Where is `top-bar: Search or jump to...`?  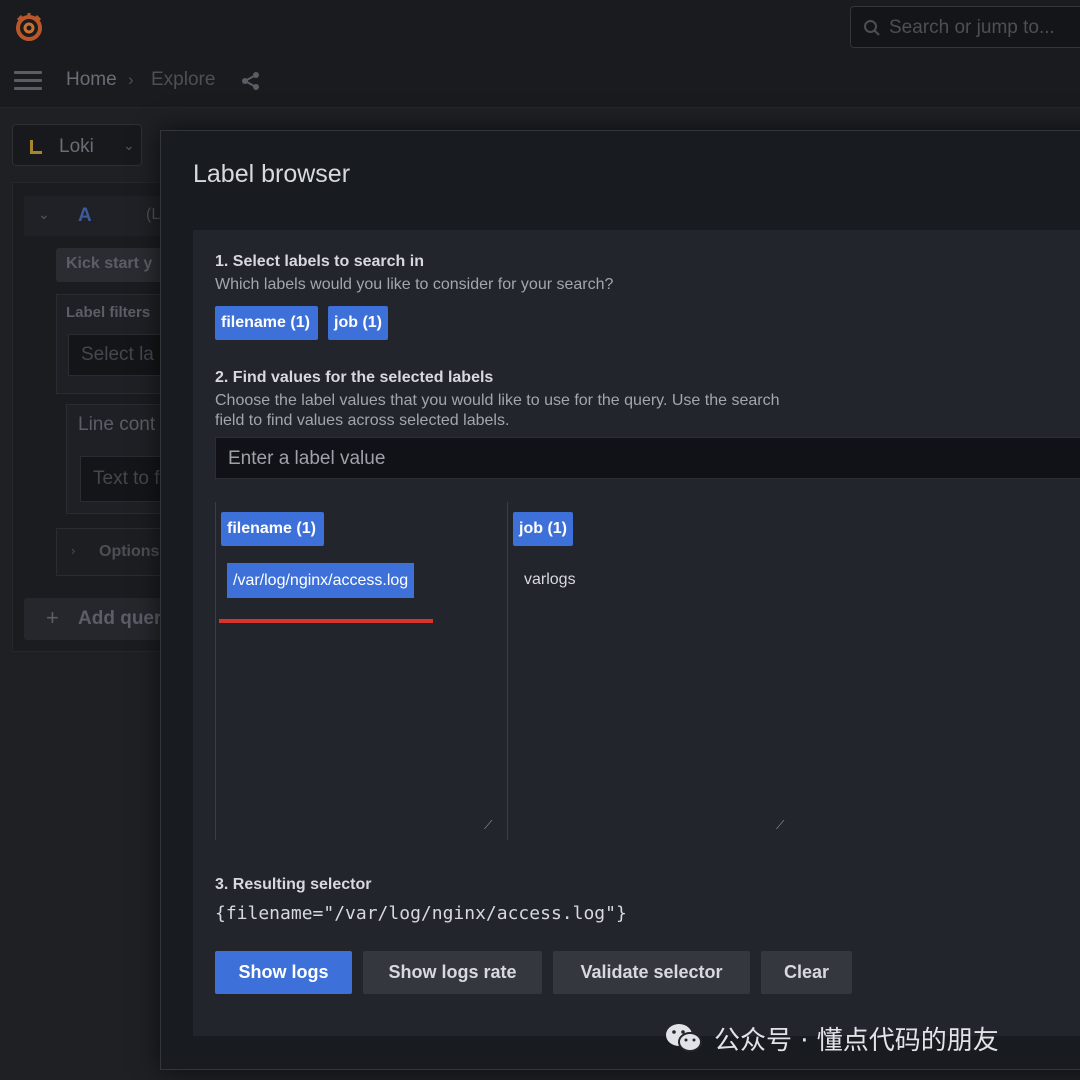 top-bar: Search or jump to... is located at coordinates (540, 27).